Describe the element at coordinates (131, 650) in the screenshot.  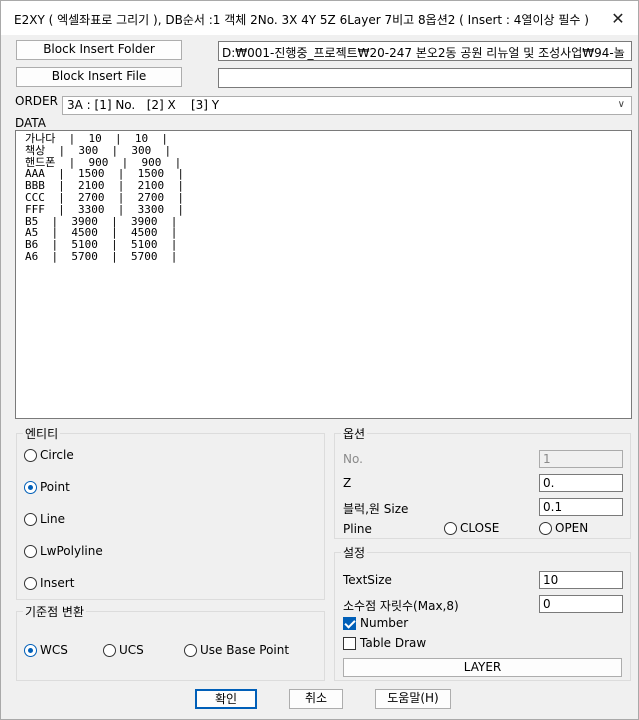
I see `basepoint-option-label: UCS` at that location.